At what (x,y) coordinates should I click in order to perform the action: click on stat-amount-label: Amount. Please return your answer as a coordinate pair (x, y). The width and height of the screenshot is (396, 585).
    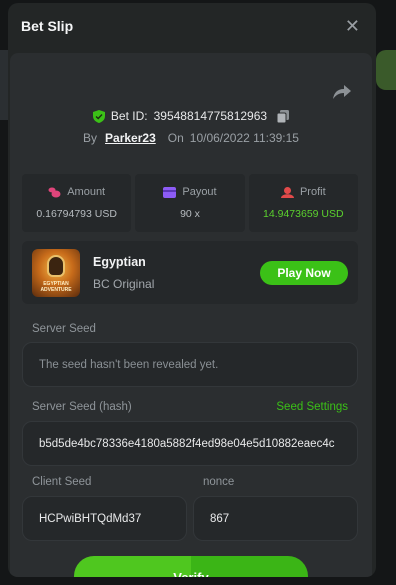
    Looking at the image, I should click on (86, 192).